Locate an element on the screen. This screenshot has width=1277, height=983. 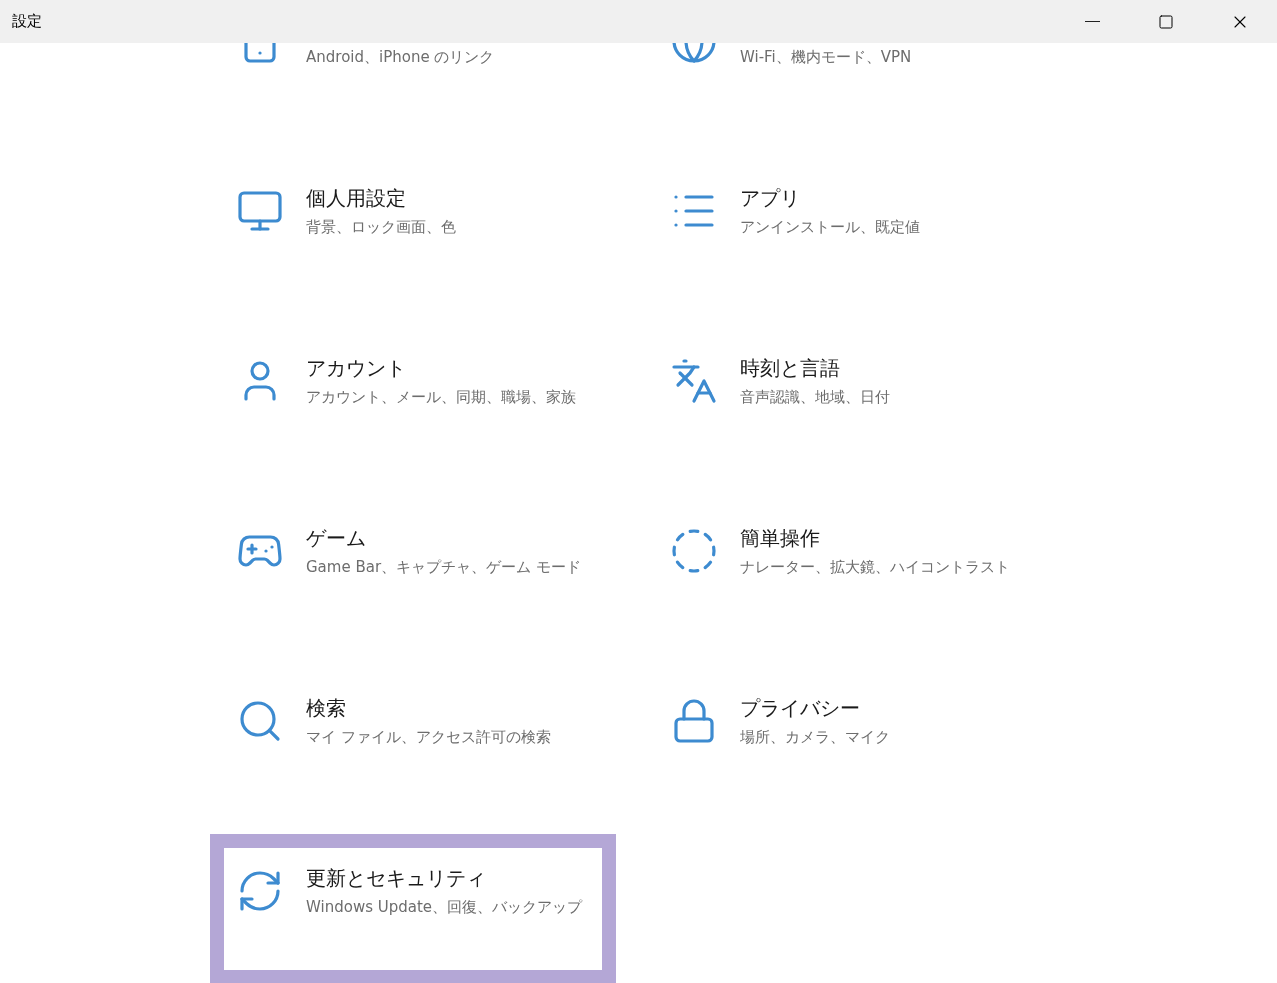
tile-description: ナレーター、拡大鏡、ハイコントラスト is located at coordinates (875, 567).